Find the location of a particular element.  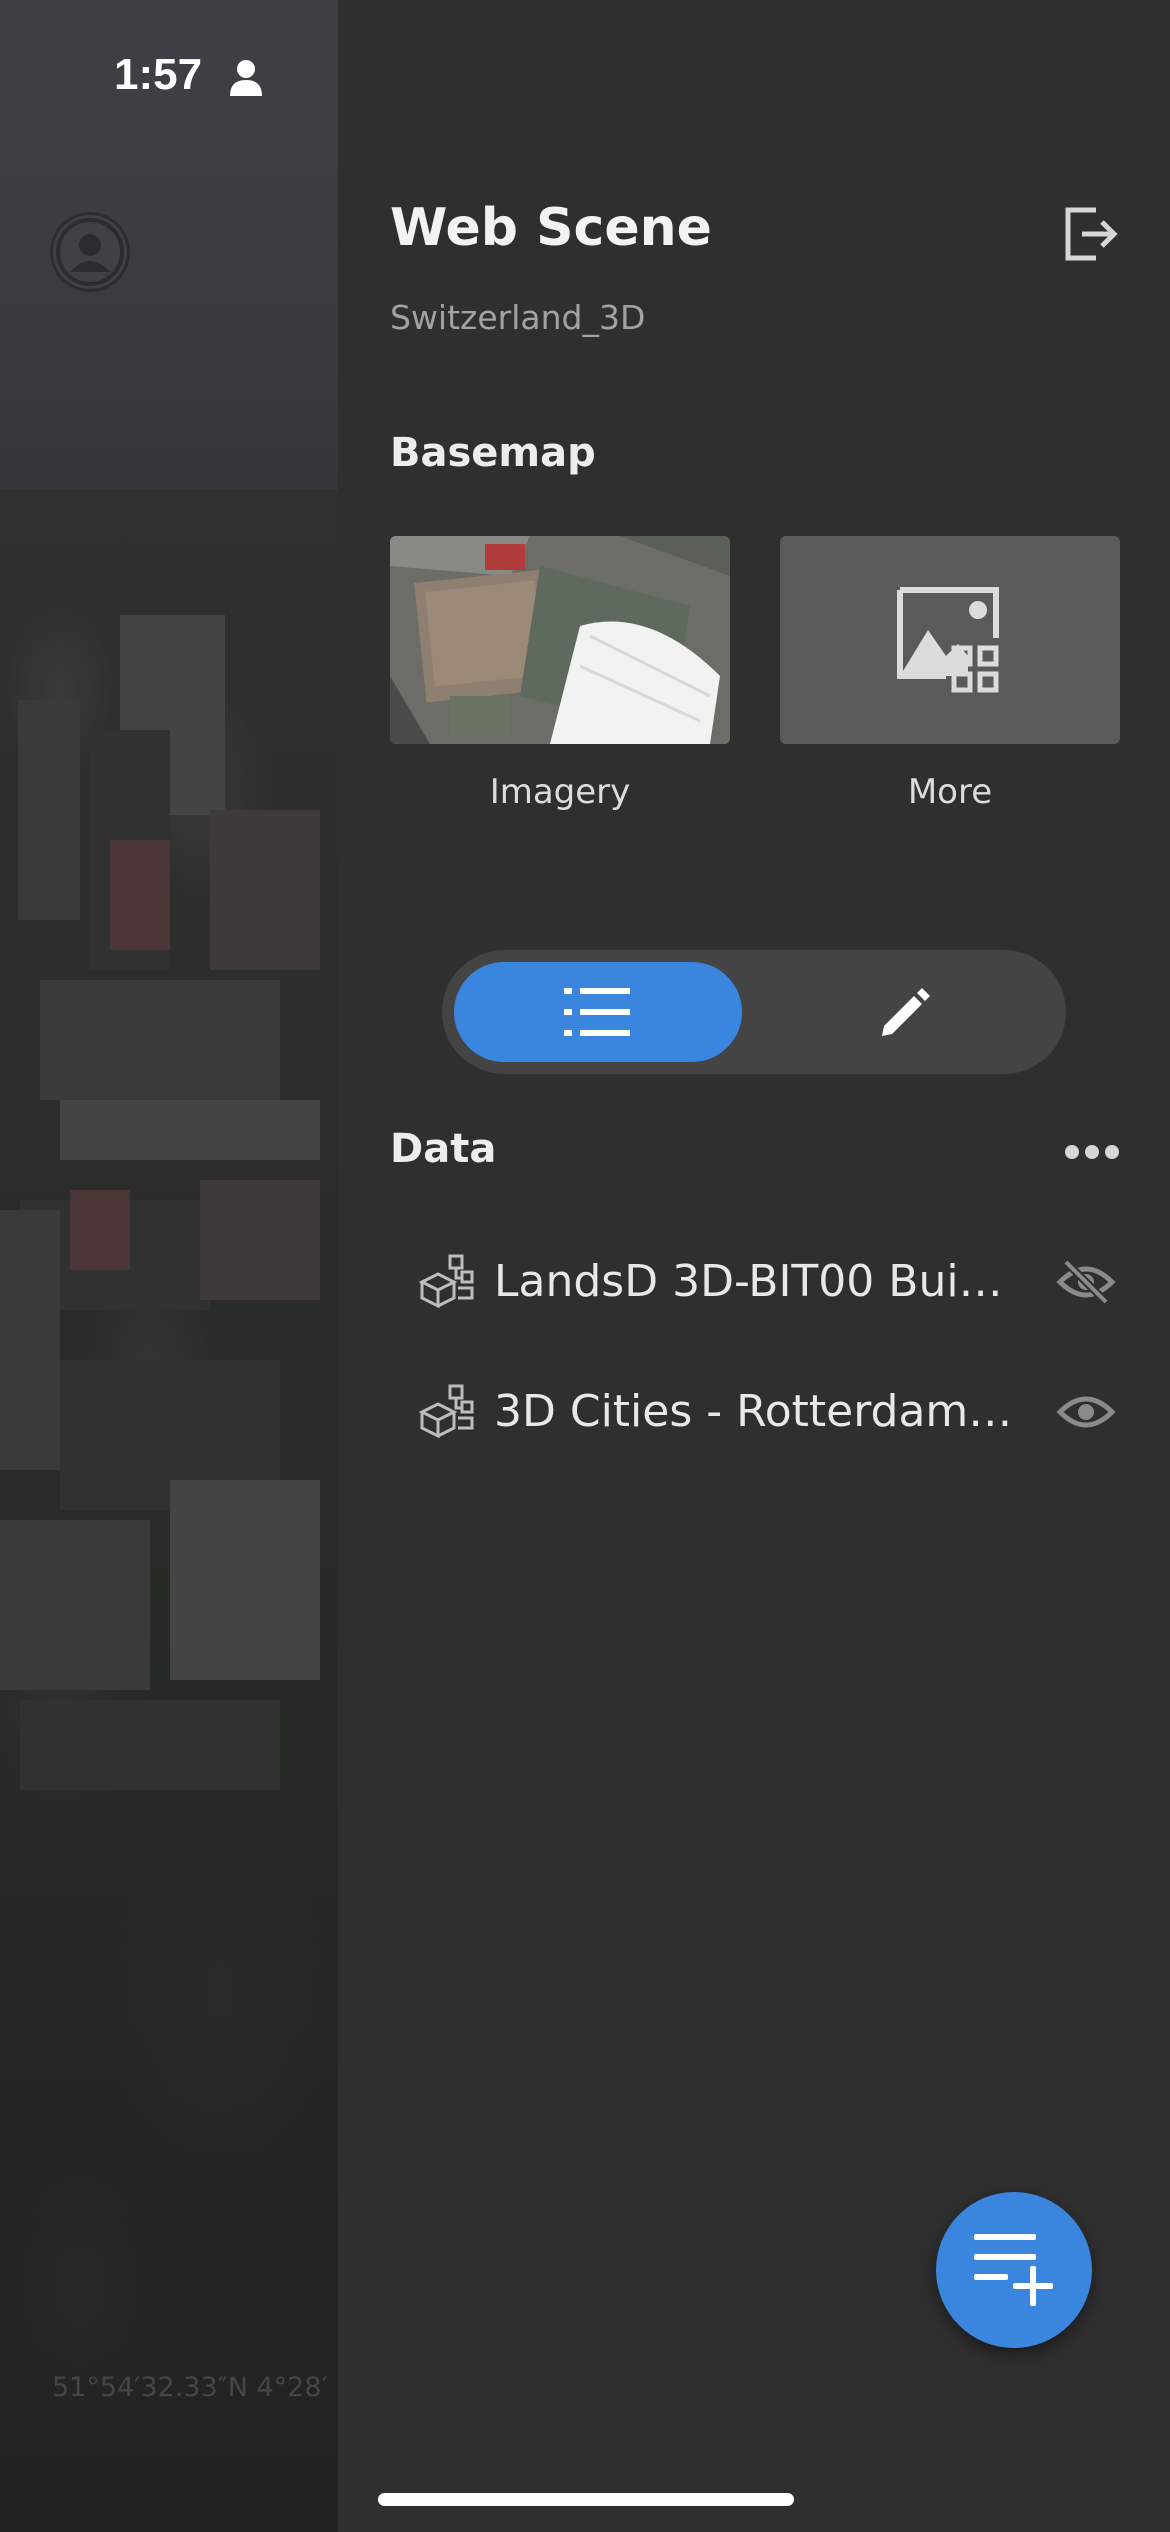

edit-pencil-icon is located at coordinates (906, 1012).